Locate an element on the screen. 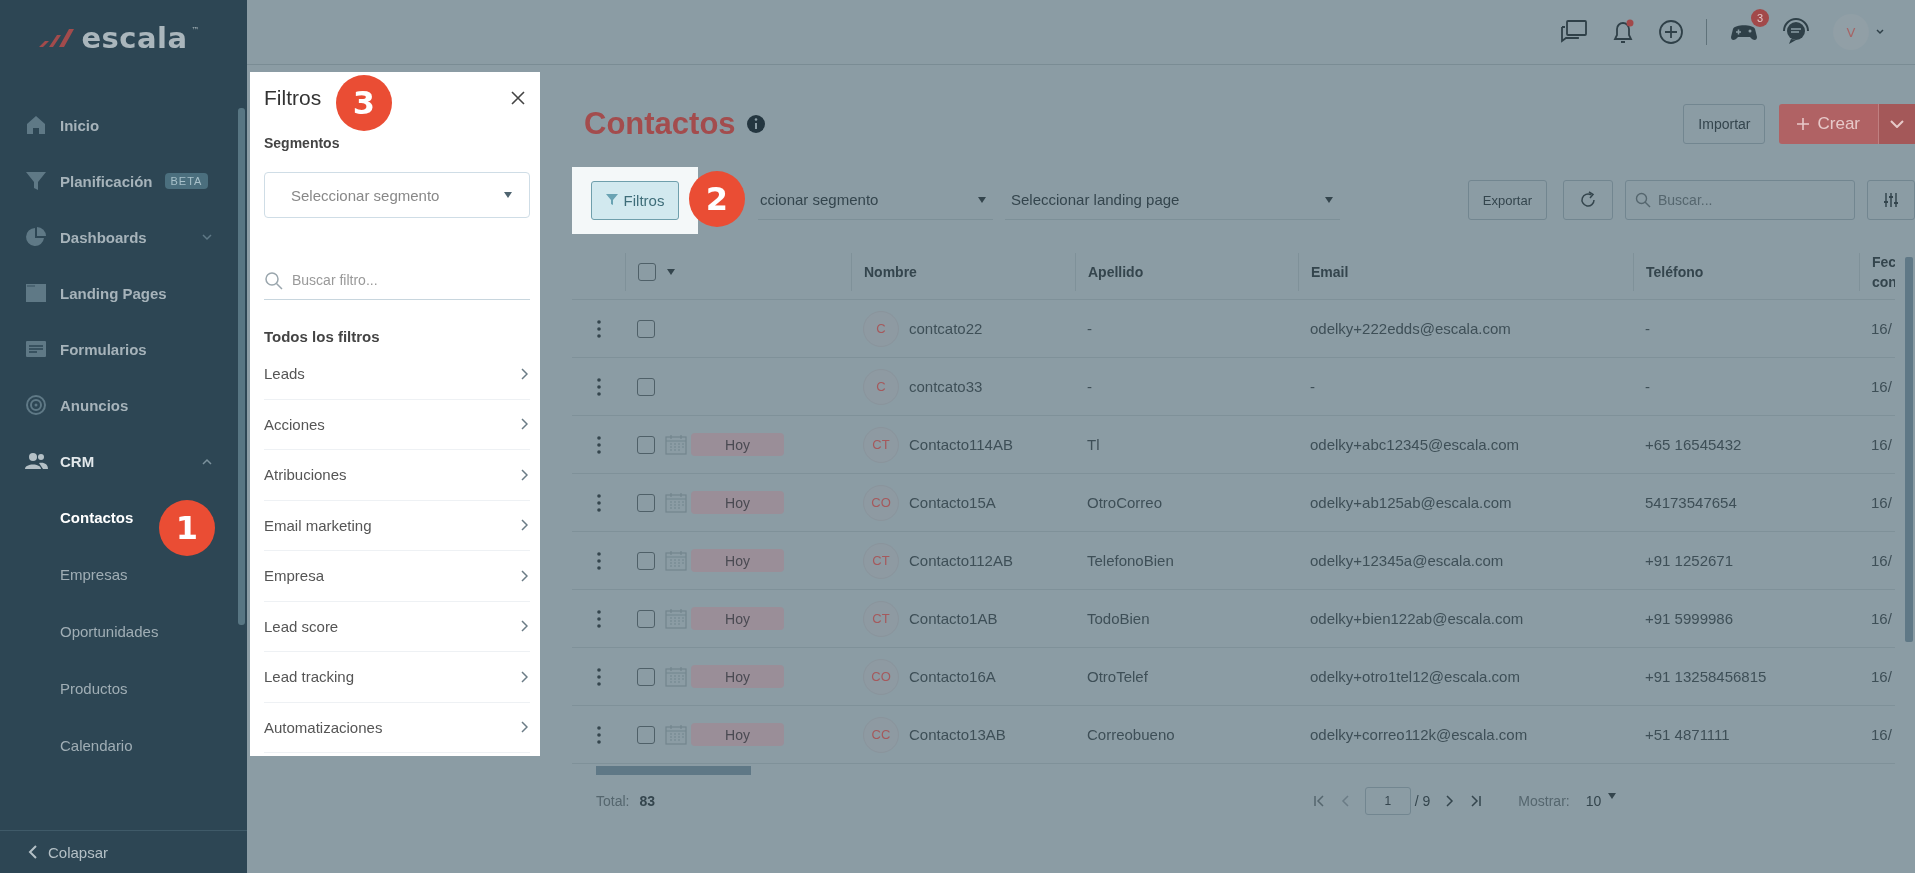  filter-category: Leads is located at coordinates (397, 374).